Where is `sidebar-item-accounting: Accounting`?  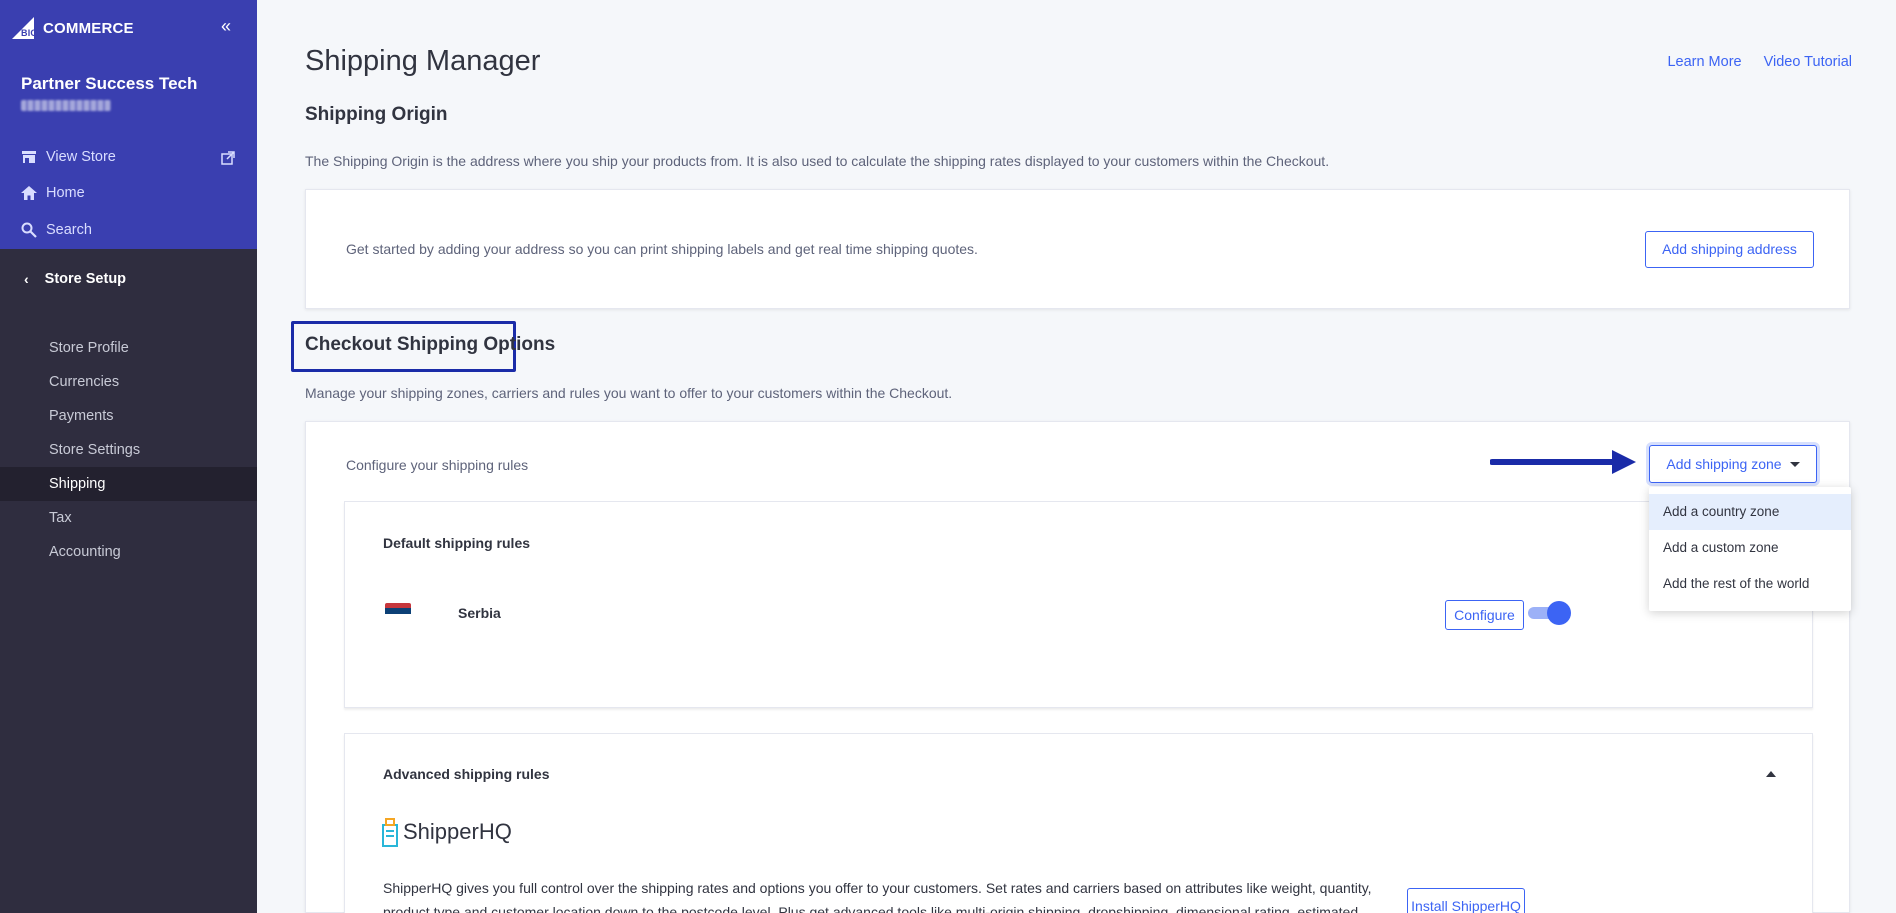 sidebar-item-accounting: Accounting is located at coordinates (128, 552).